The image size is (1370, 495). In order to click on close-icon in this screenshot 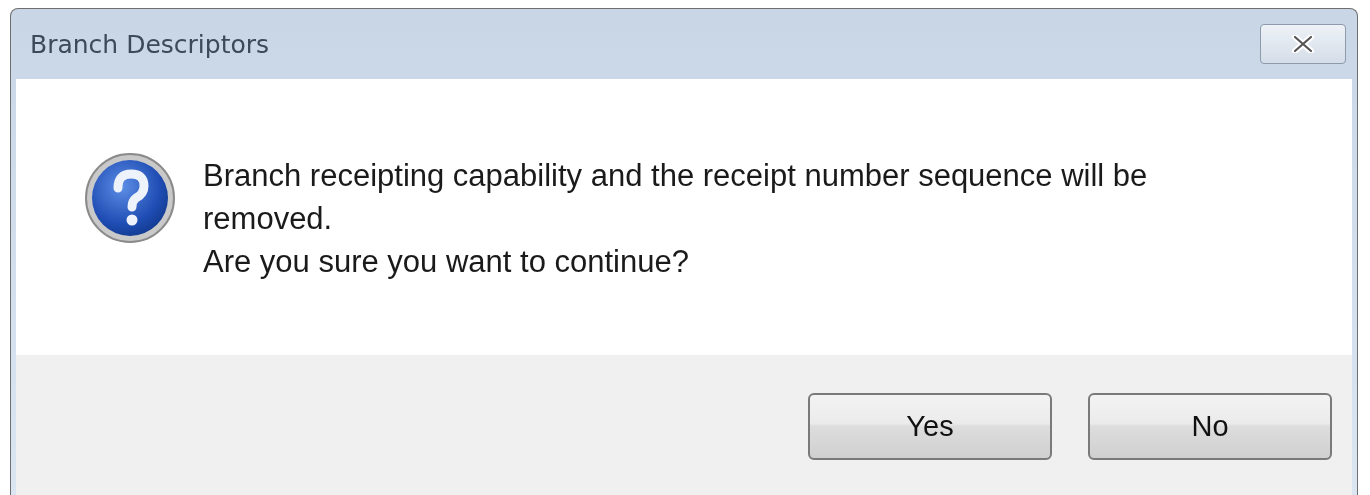, I will do `click(1303, 44)`.